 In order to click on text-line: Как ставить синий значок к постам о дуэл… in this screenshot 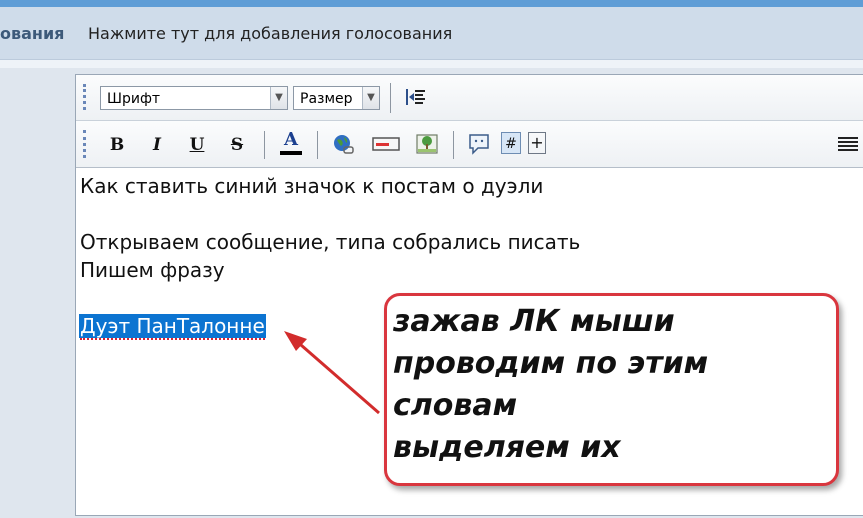, I will do `click(312, 186)`.